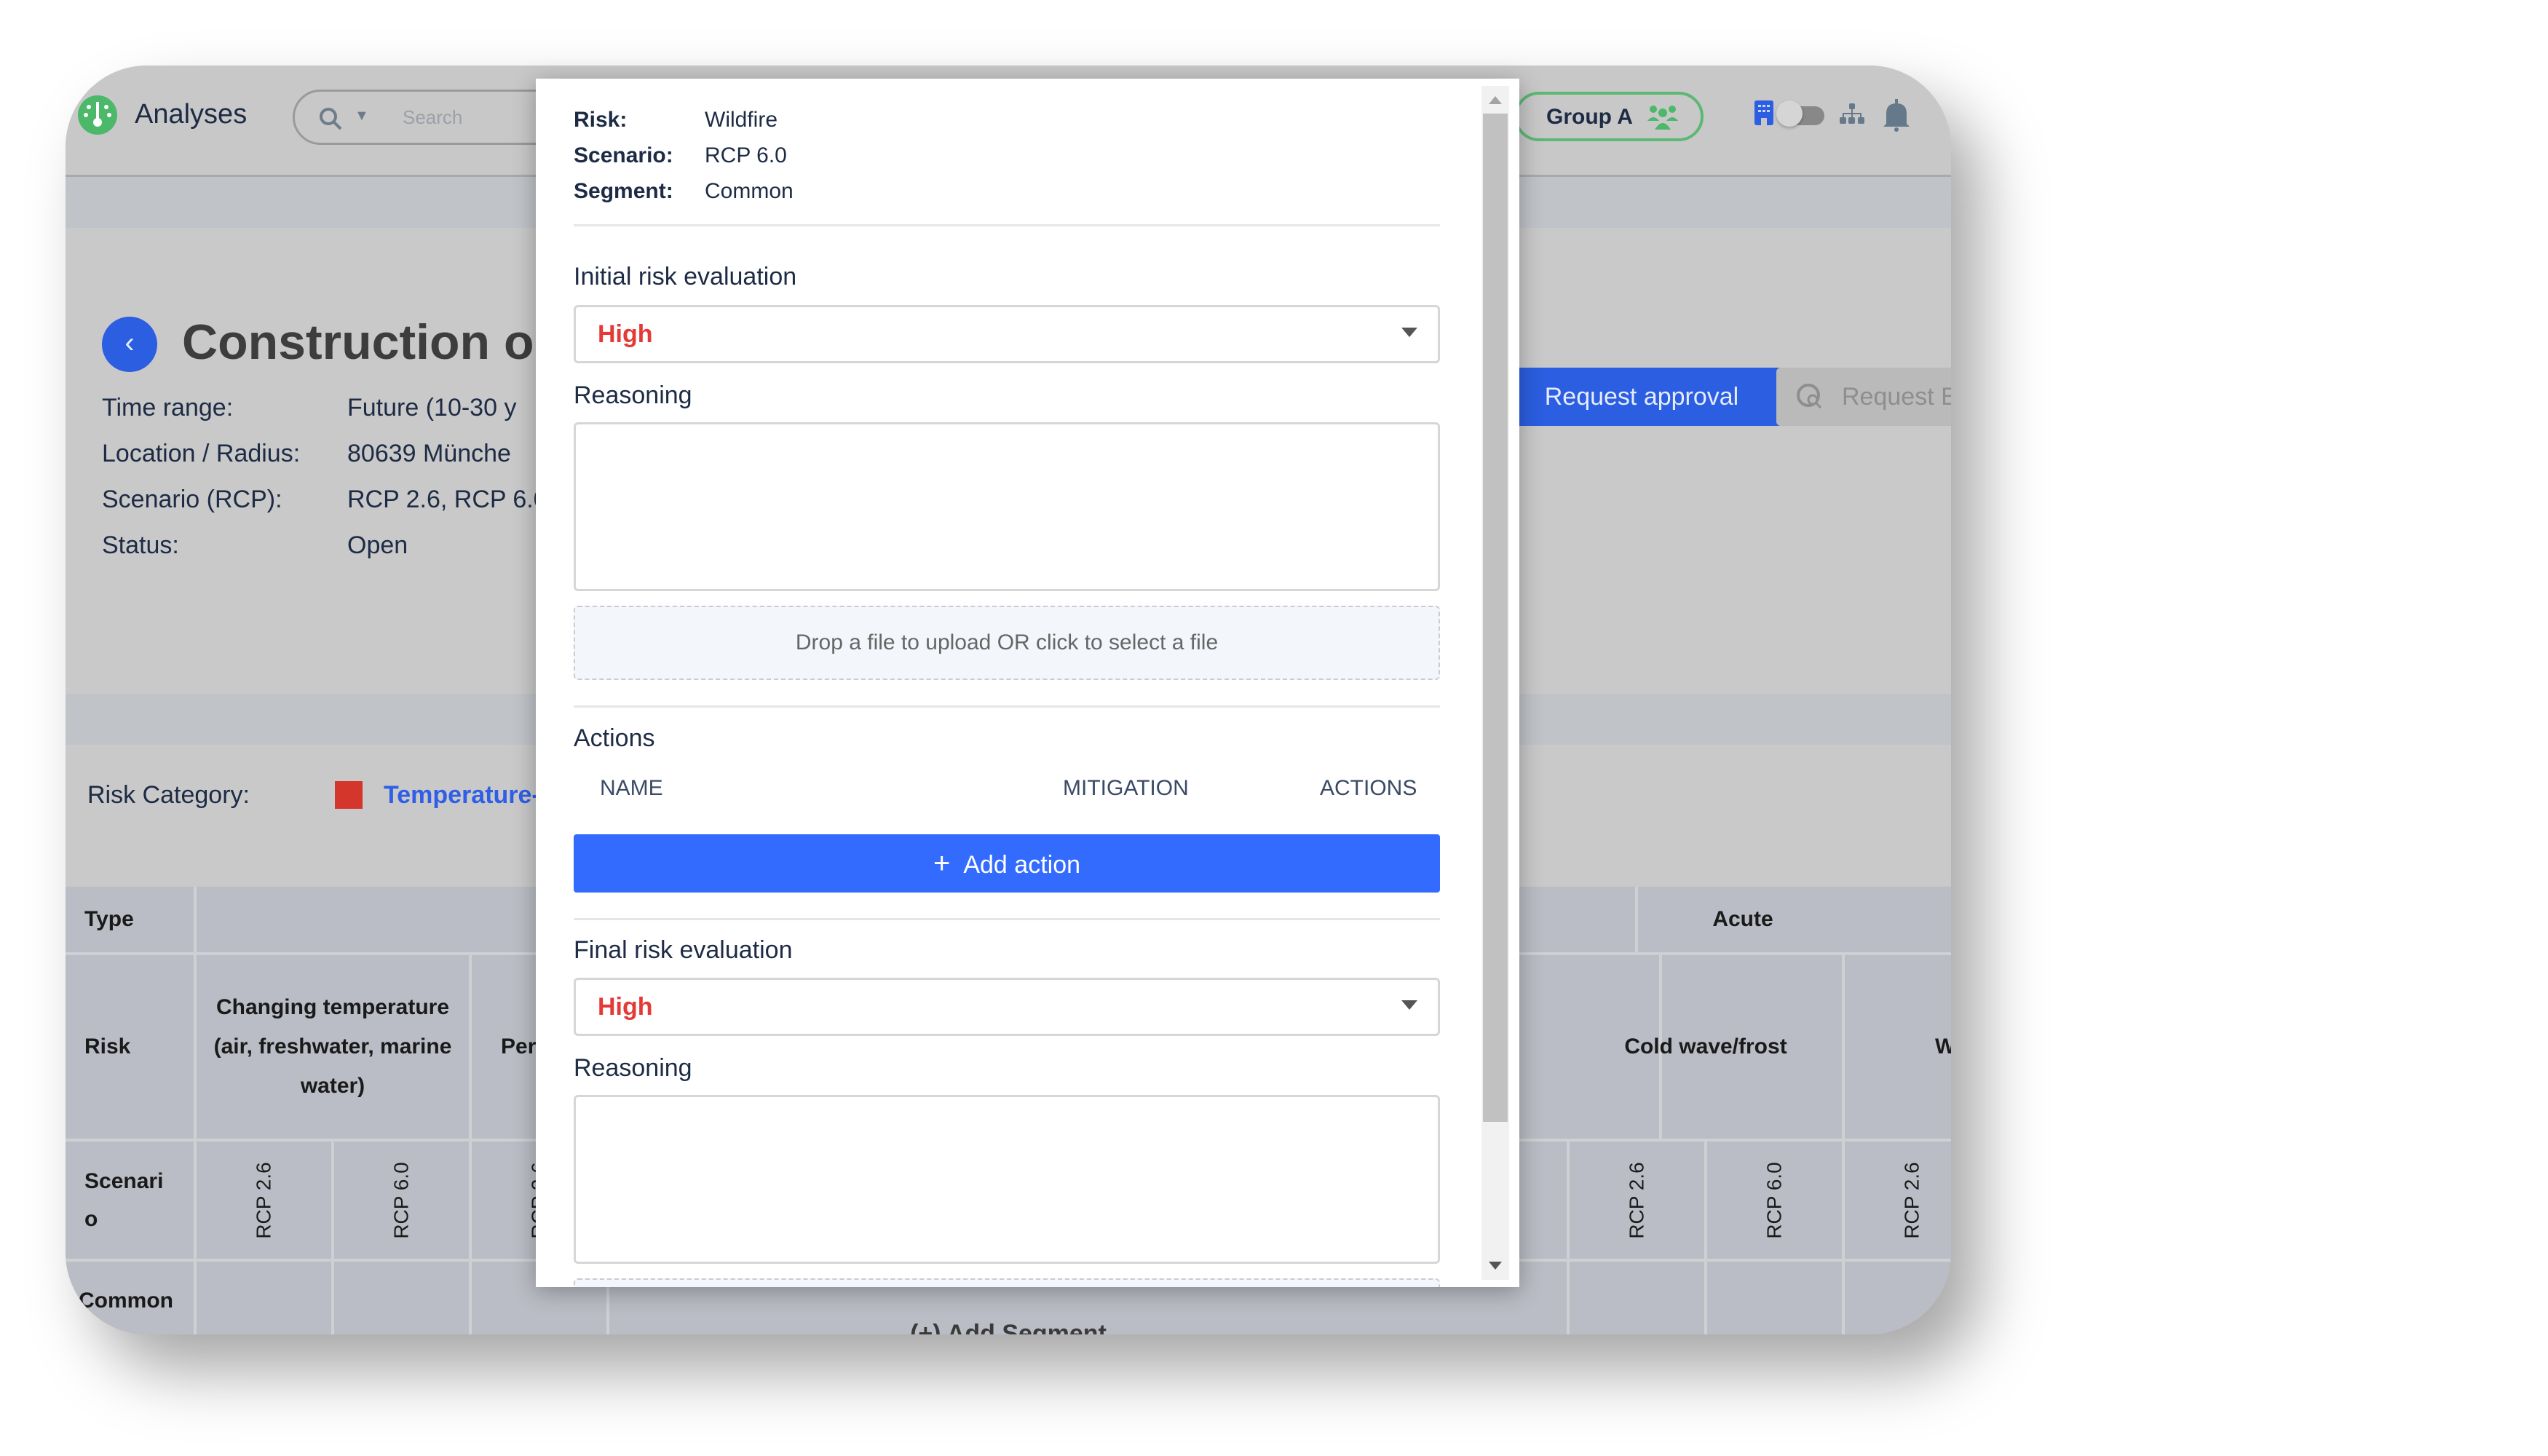 This screenshot has height=1456, width=2548. What do you see at coordinates (1495, 1266) in the screenshot?
I see `scroll-down-arrow-icon` at bounding box center [1495, 1266].